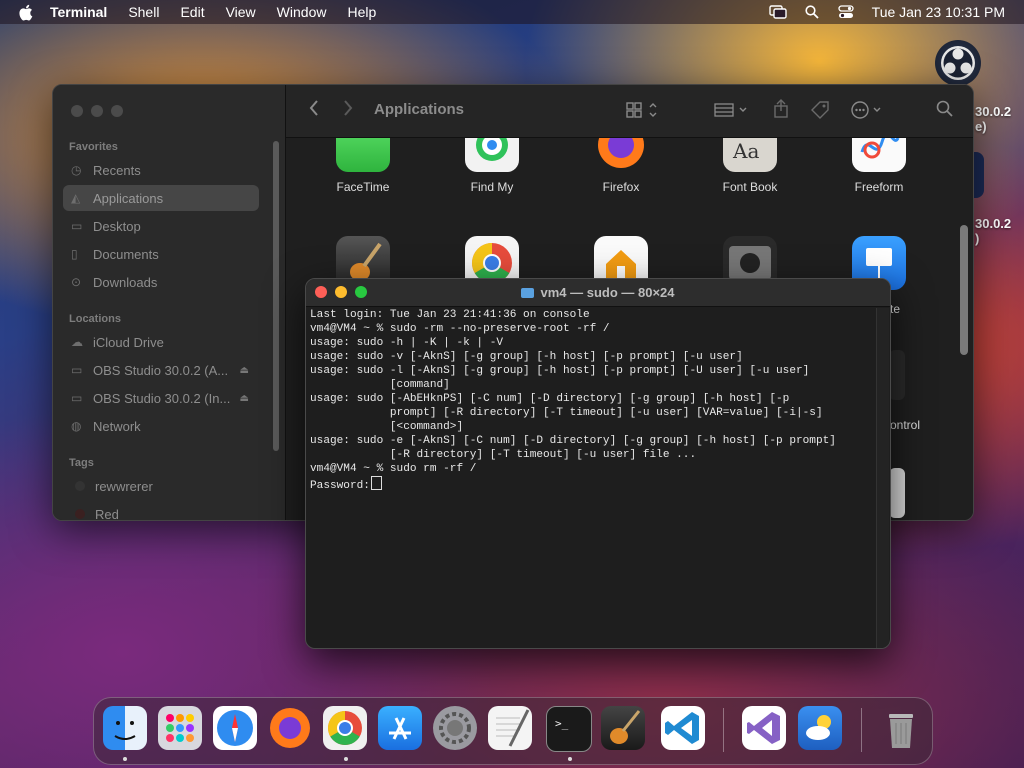 The image size is (1024, 768). I want to click on window-controls, so click(101, 111).